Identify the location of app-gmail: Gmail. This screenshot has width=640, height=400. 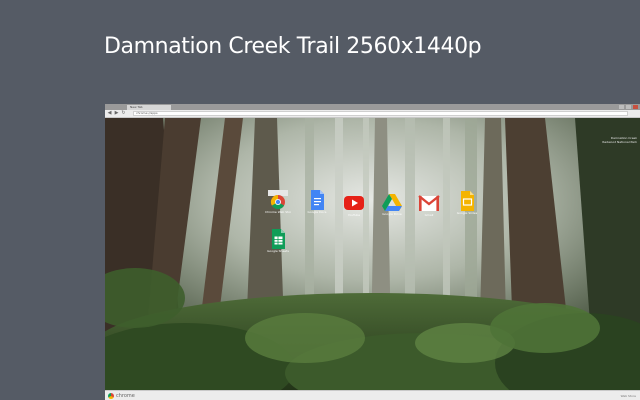
(429, 206).